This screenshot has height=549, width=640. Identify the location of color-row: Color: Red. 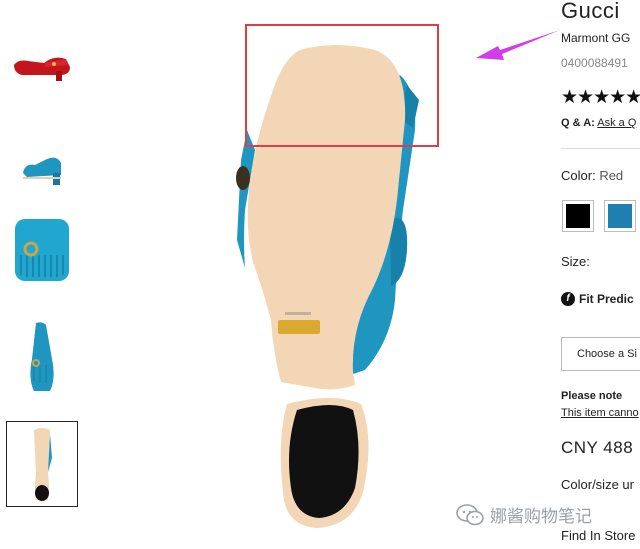
(592, 175).